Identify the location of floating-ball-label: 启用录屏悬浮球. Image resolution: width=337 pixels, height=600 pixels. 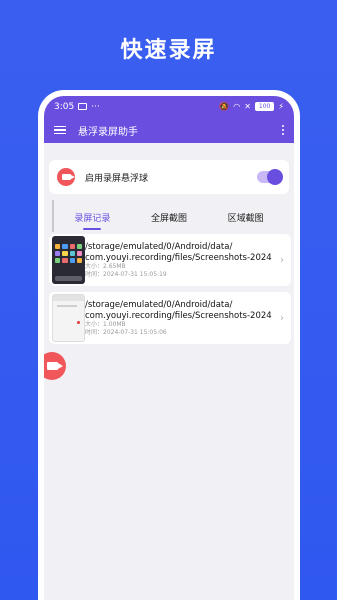
(117, 178).